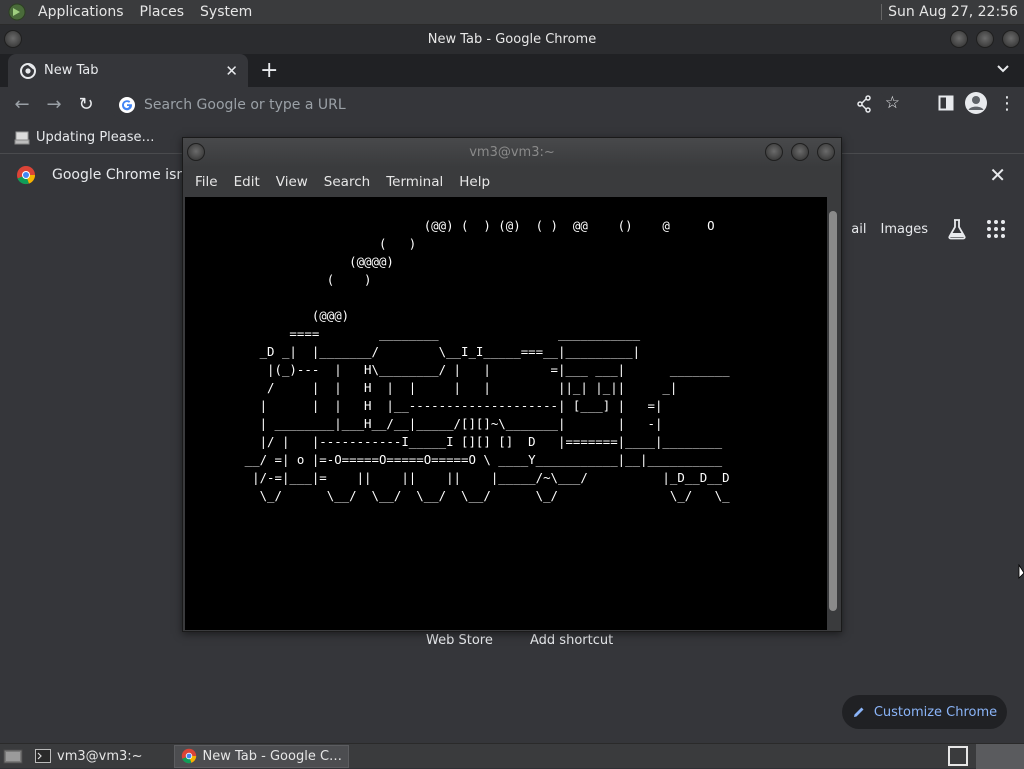 This screenshot has height=769, width=1024. Describe the element at coordinates (28, 70) in the screenshot. I see `chrome-tab-favicon-icon` at that location.